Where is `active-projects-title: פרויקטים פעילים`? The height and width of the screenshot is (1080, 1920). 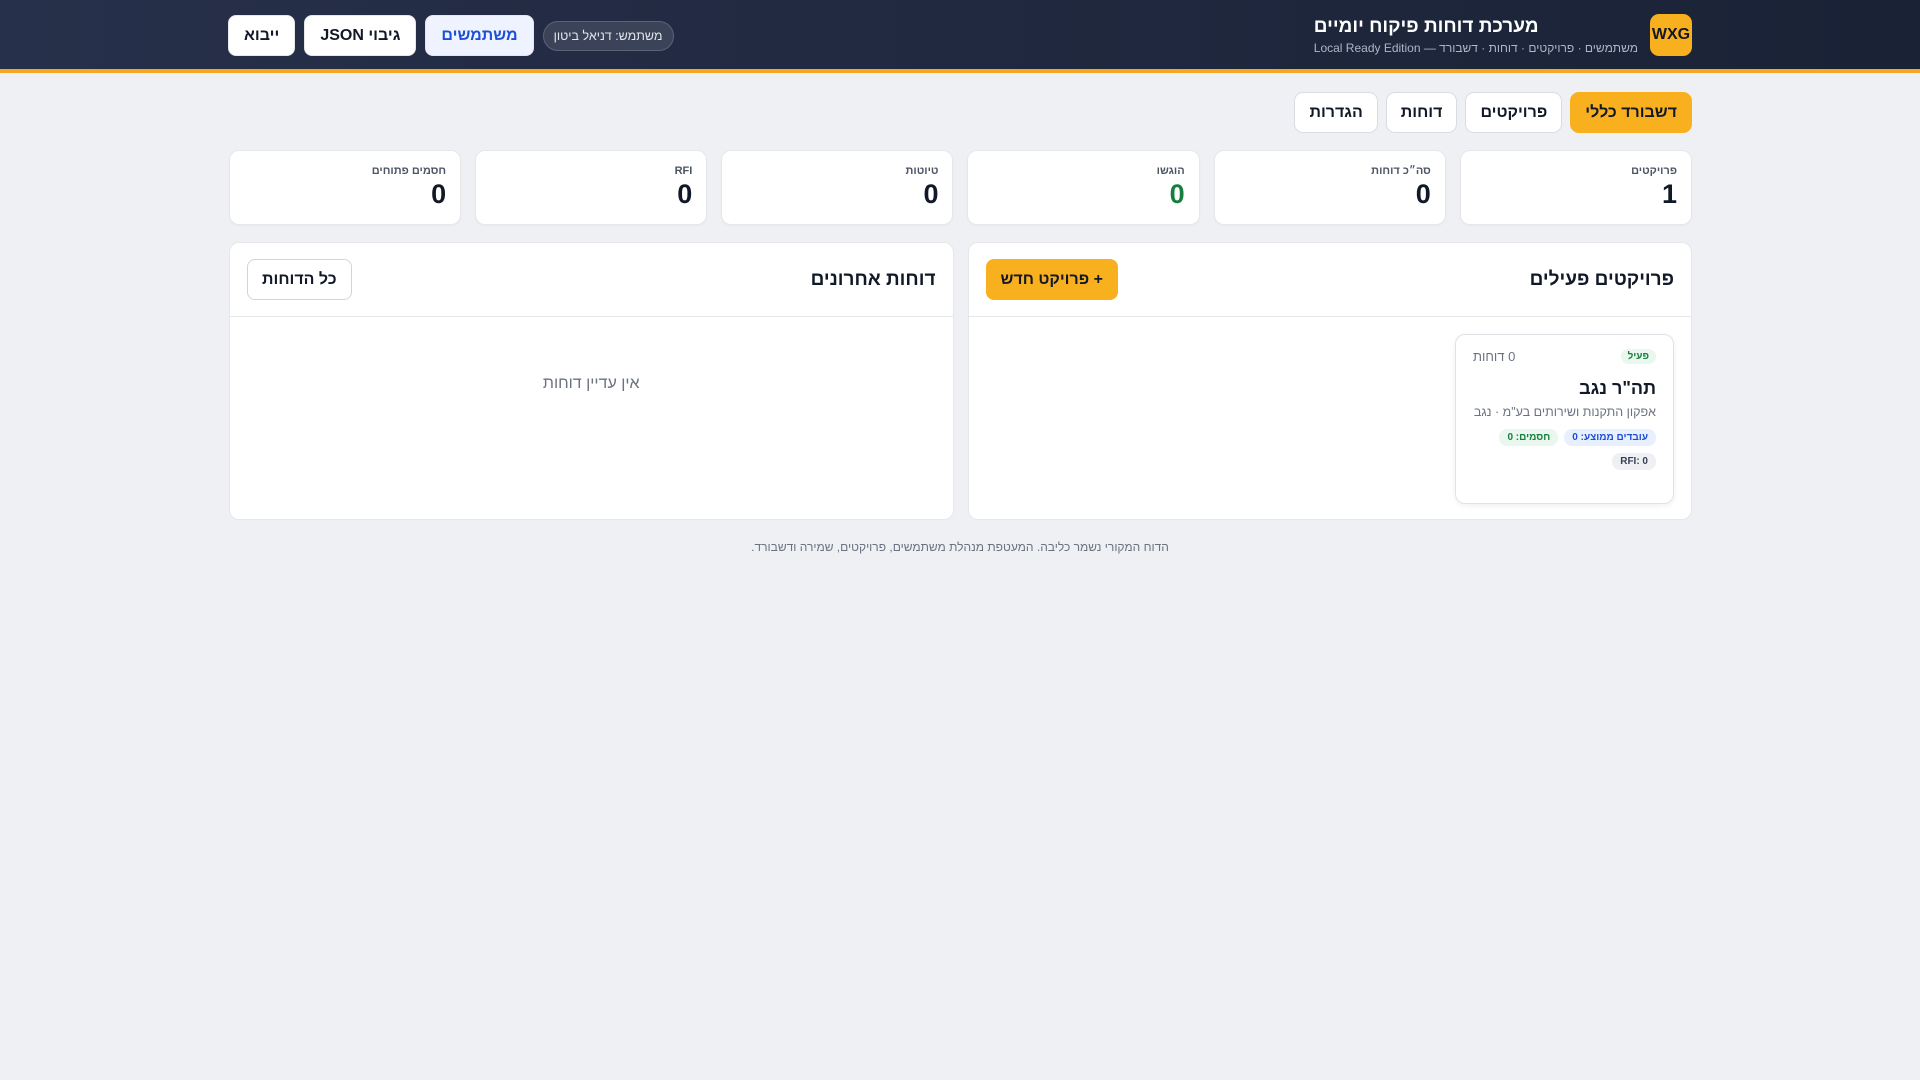
active-projects-title: פרויקטים פעילים is located at coordinates (1601, 279).